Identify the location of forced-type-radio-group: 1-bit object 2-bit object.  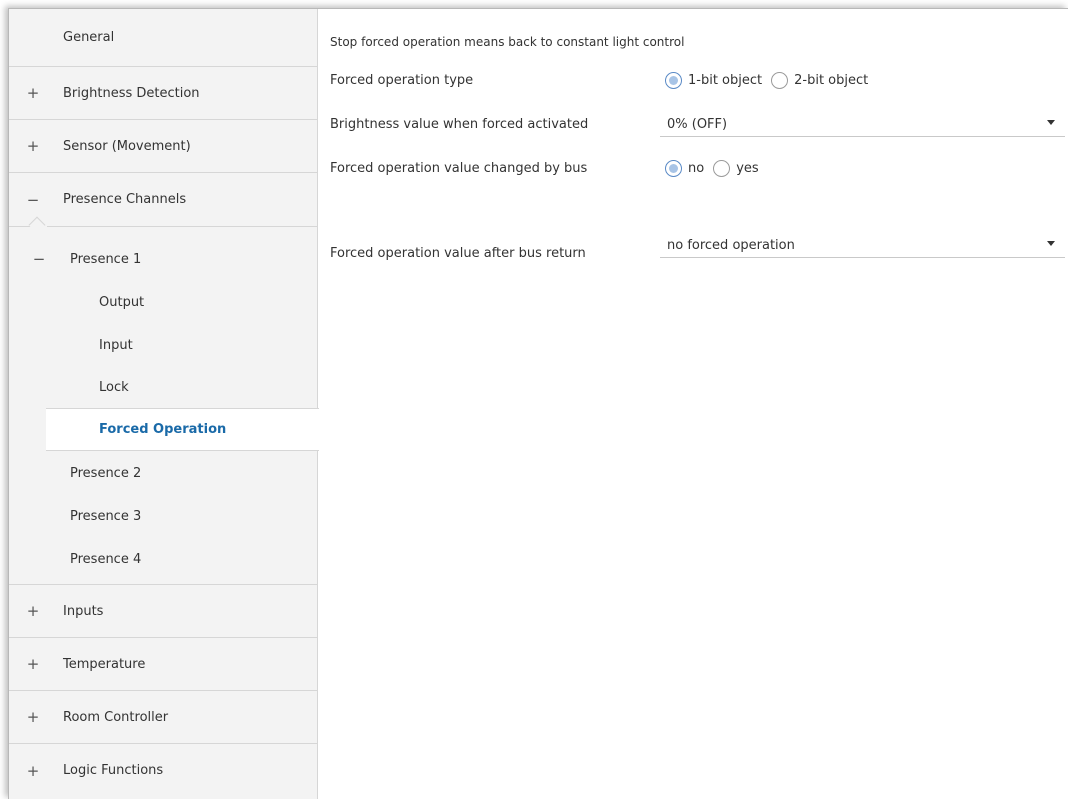
(771, 80).